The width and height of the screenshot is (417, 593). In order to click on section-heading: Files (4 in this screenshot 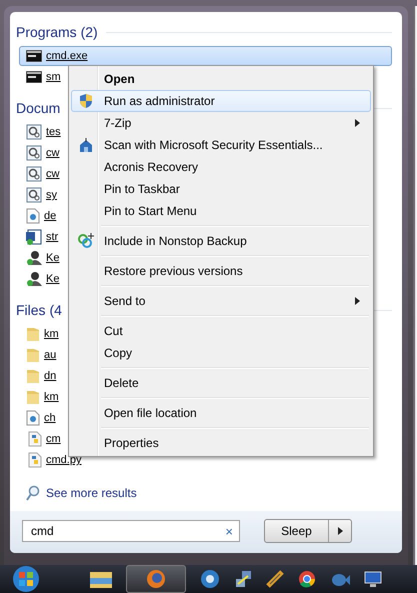, I will do `click(39, 310)`.